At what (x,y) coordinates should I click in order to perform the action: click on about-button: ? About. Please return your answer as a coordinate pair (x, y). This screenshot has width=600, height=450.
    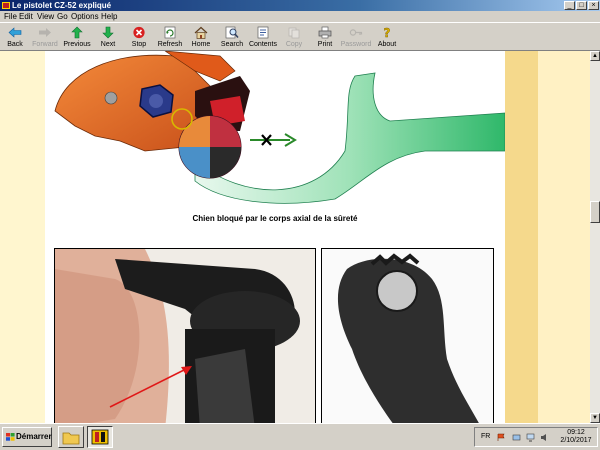
    Looking at the image, I should click on (387, 37).